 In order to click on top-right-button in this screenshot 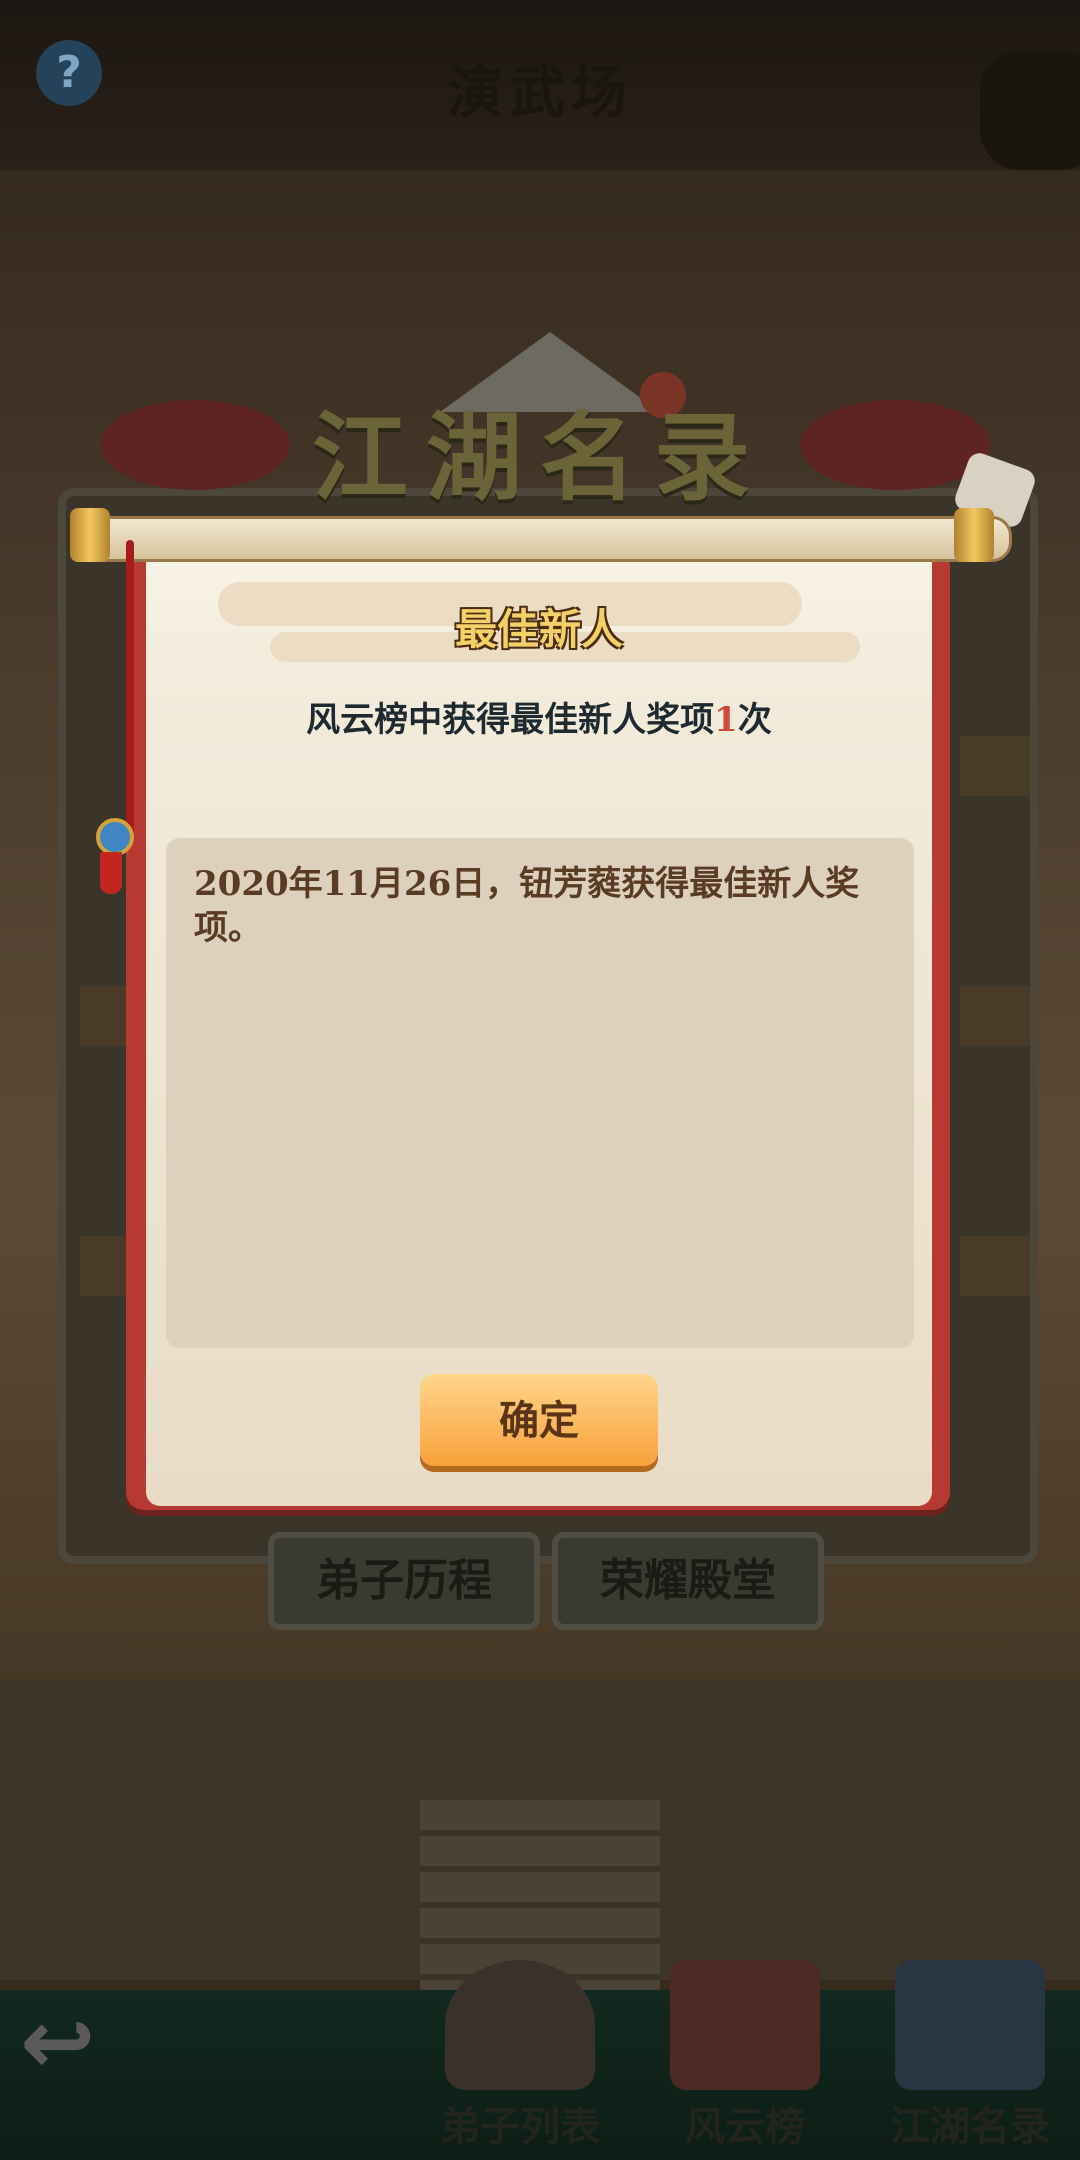, I will do `click(1030, 110)`.